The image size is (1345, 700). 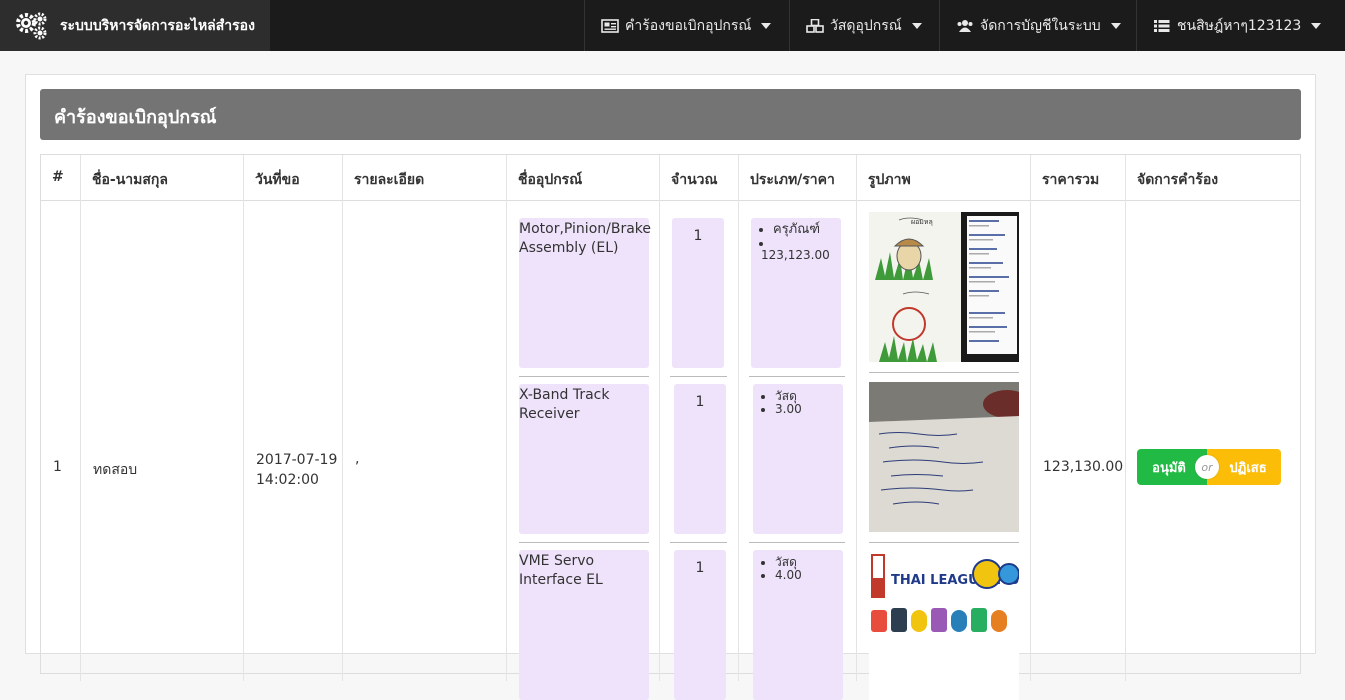 I want to click on equipment-name-3: VME Servo Interface EL, so click(x=584, y=625).